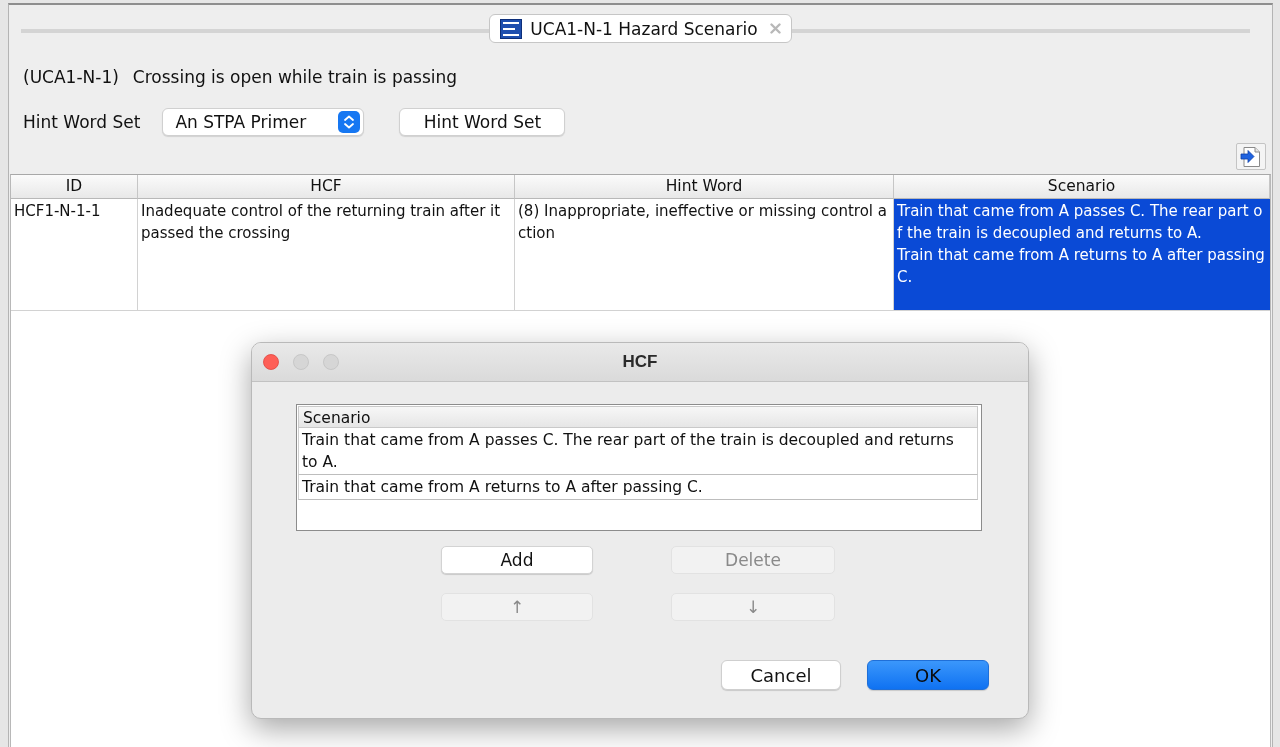  What do you see at coordinates (349, 122) in the screenshot?
I see `updown-chevron-icon` at bounding box center [349, 122].